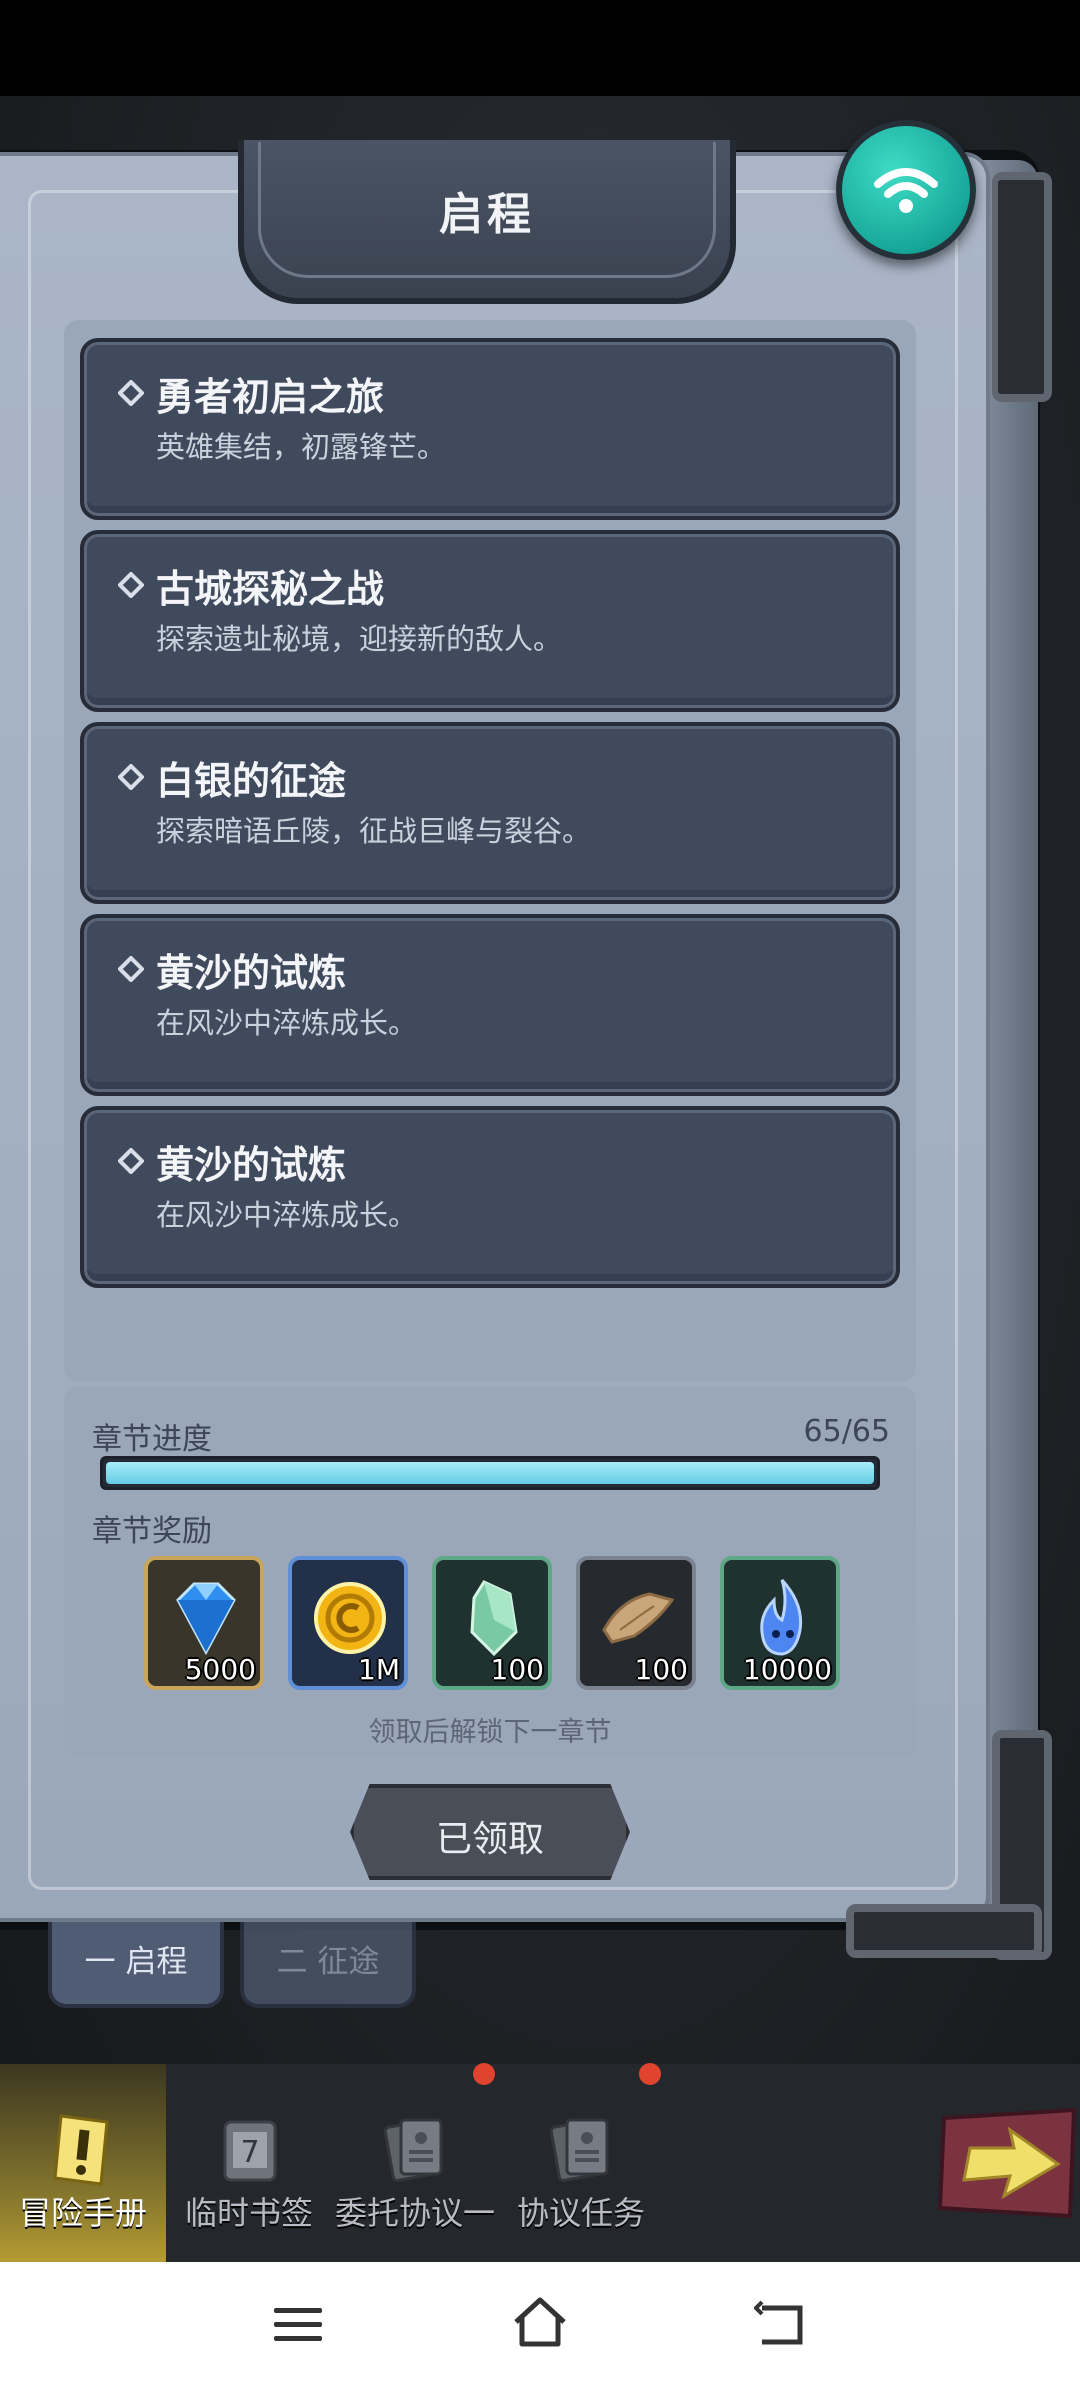 Image resolution: width=1080 pixels, height=2388 pixels. What do you see at coordinates (152, 1531) in the screenshot?
I see `reward-label: 章节奖励` at bounding box center [152, 1531].